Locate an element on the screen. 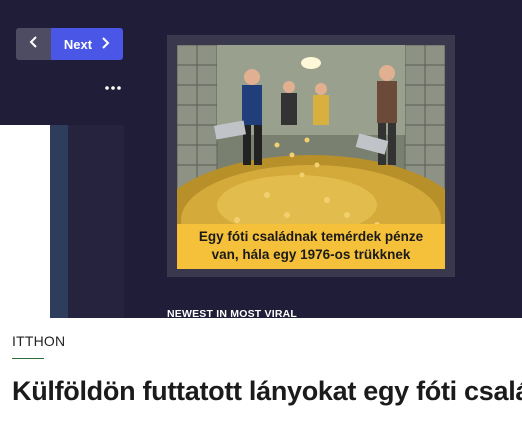 The width and height of the screenshot is (522, 422). ad-caption-line-2: van, hála egy 1976-os trükknek is located at coordinates (311, 254).